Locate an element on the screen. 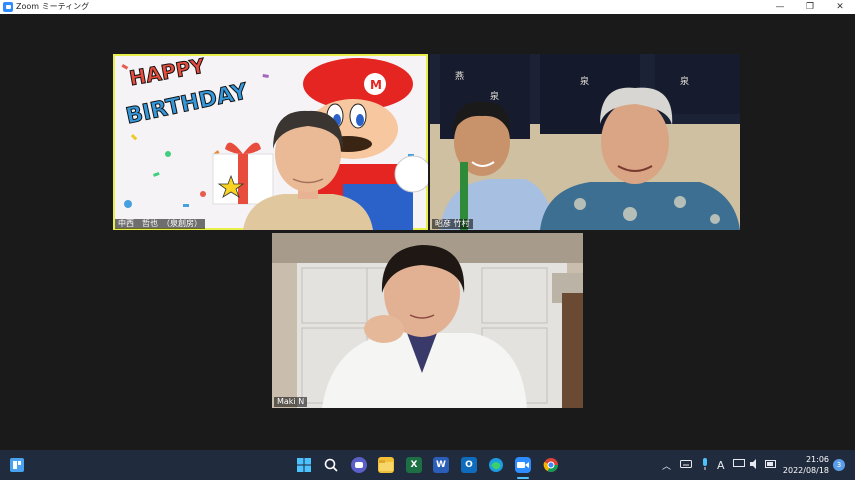 Image resolution: width=855 pixels, height=480 pixels. video-feed-takemura: 燕泉泉泉 is located at coordinates (585, 142).